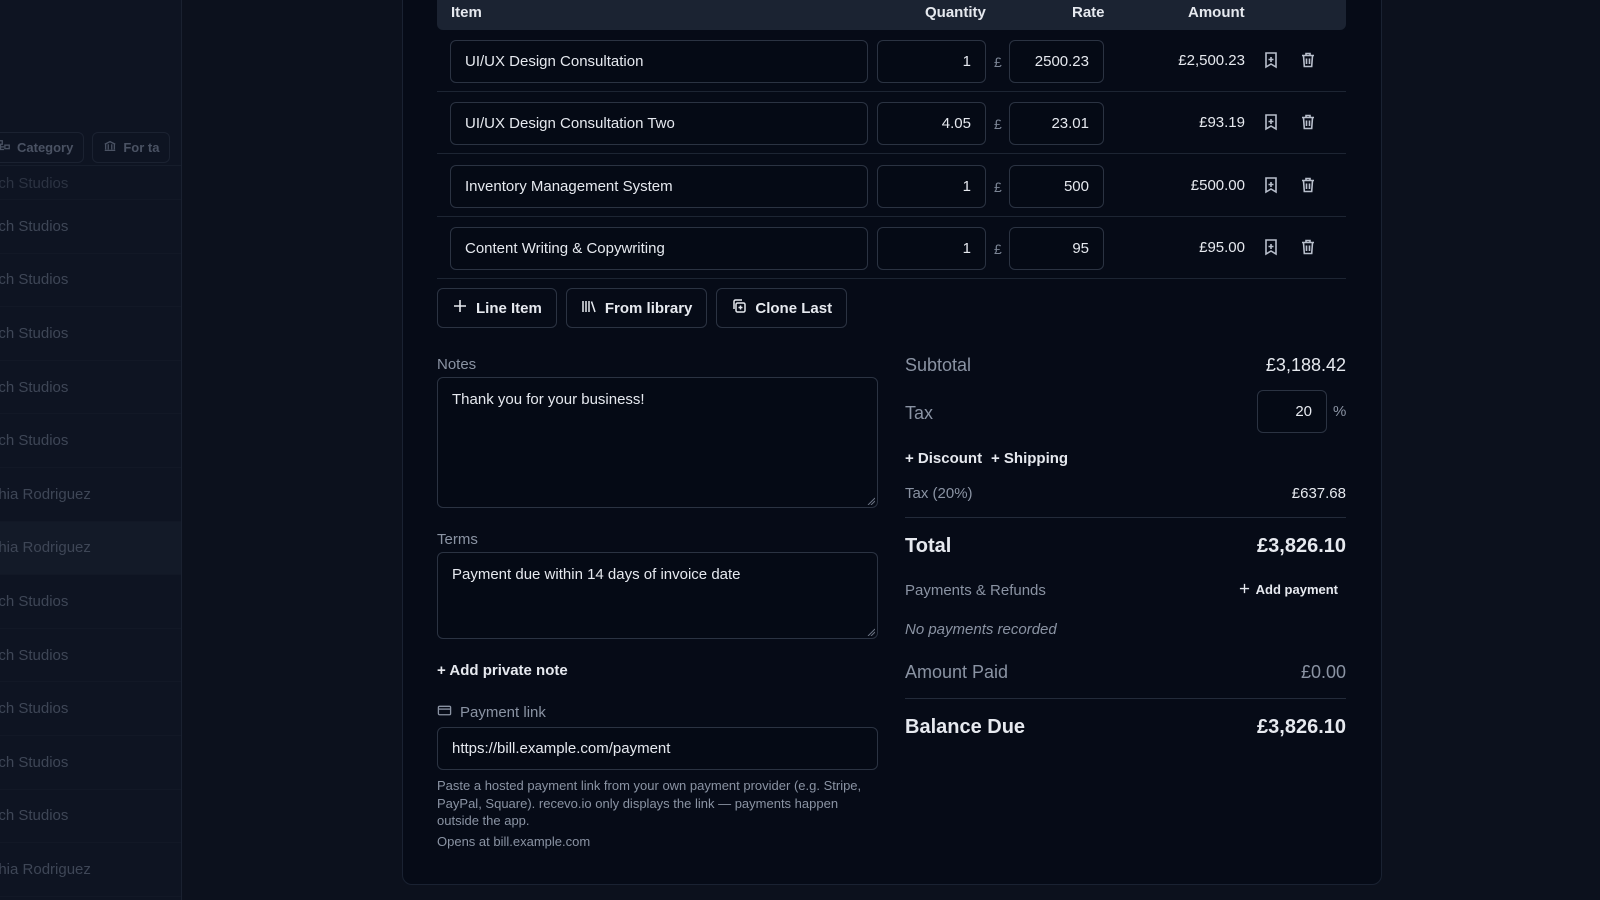 This screenshot has height=900, width=1600. Describe the element at coordinates (794, 308) in the screenshot. I see `clone-last-label: Clone Last` at that location.